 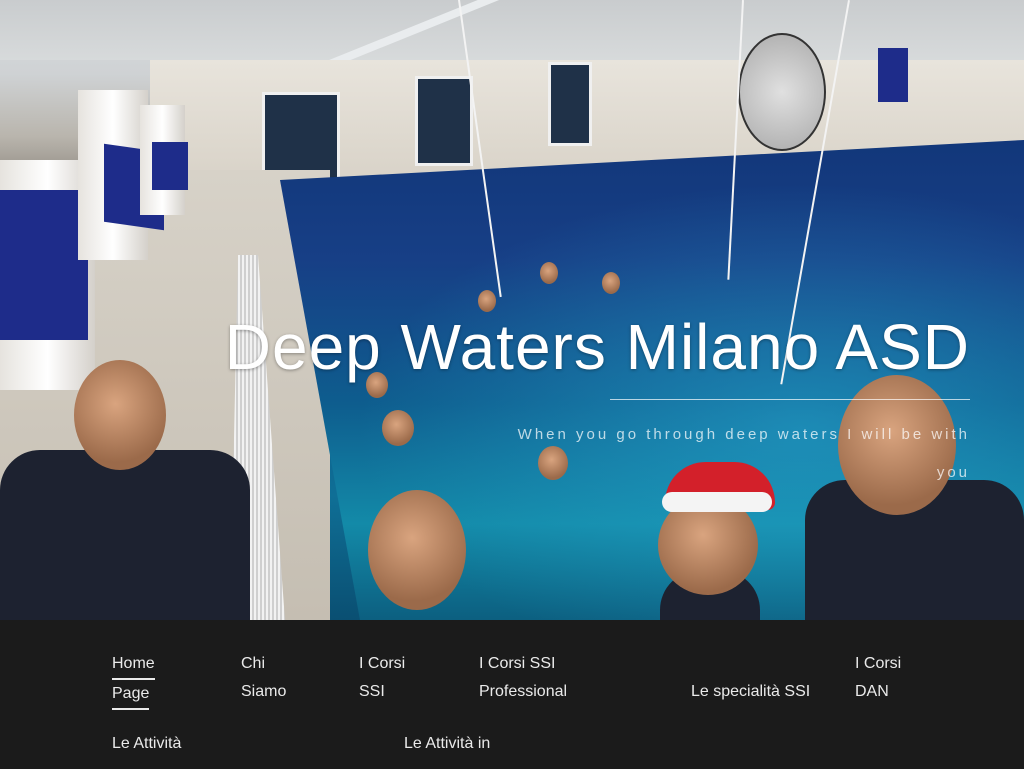 What do you see at coordinates (172, 744) in the screenshot?
I see `nav-item-attivita: Le Attività` at bounding box center [172, 744].